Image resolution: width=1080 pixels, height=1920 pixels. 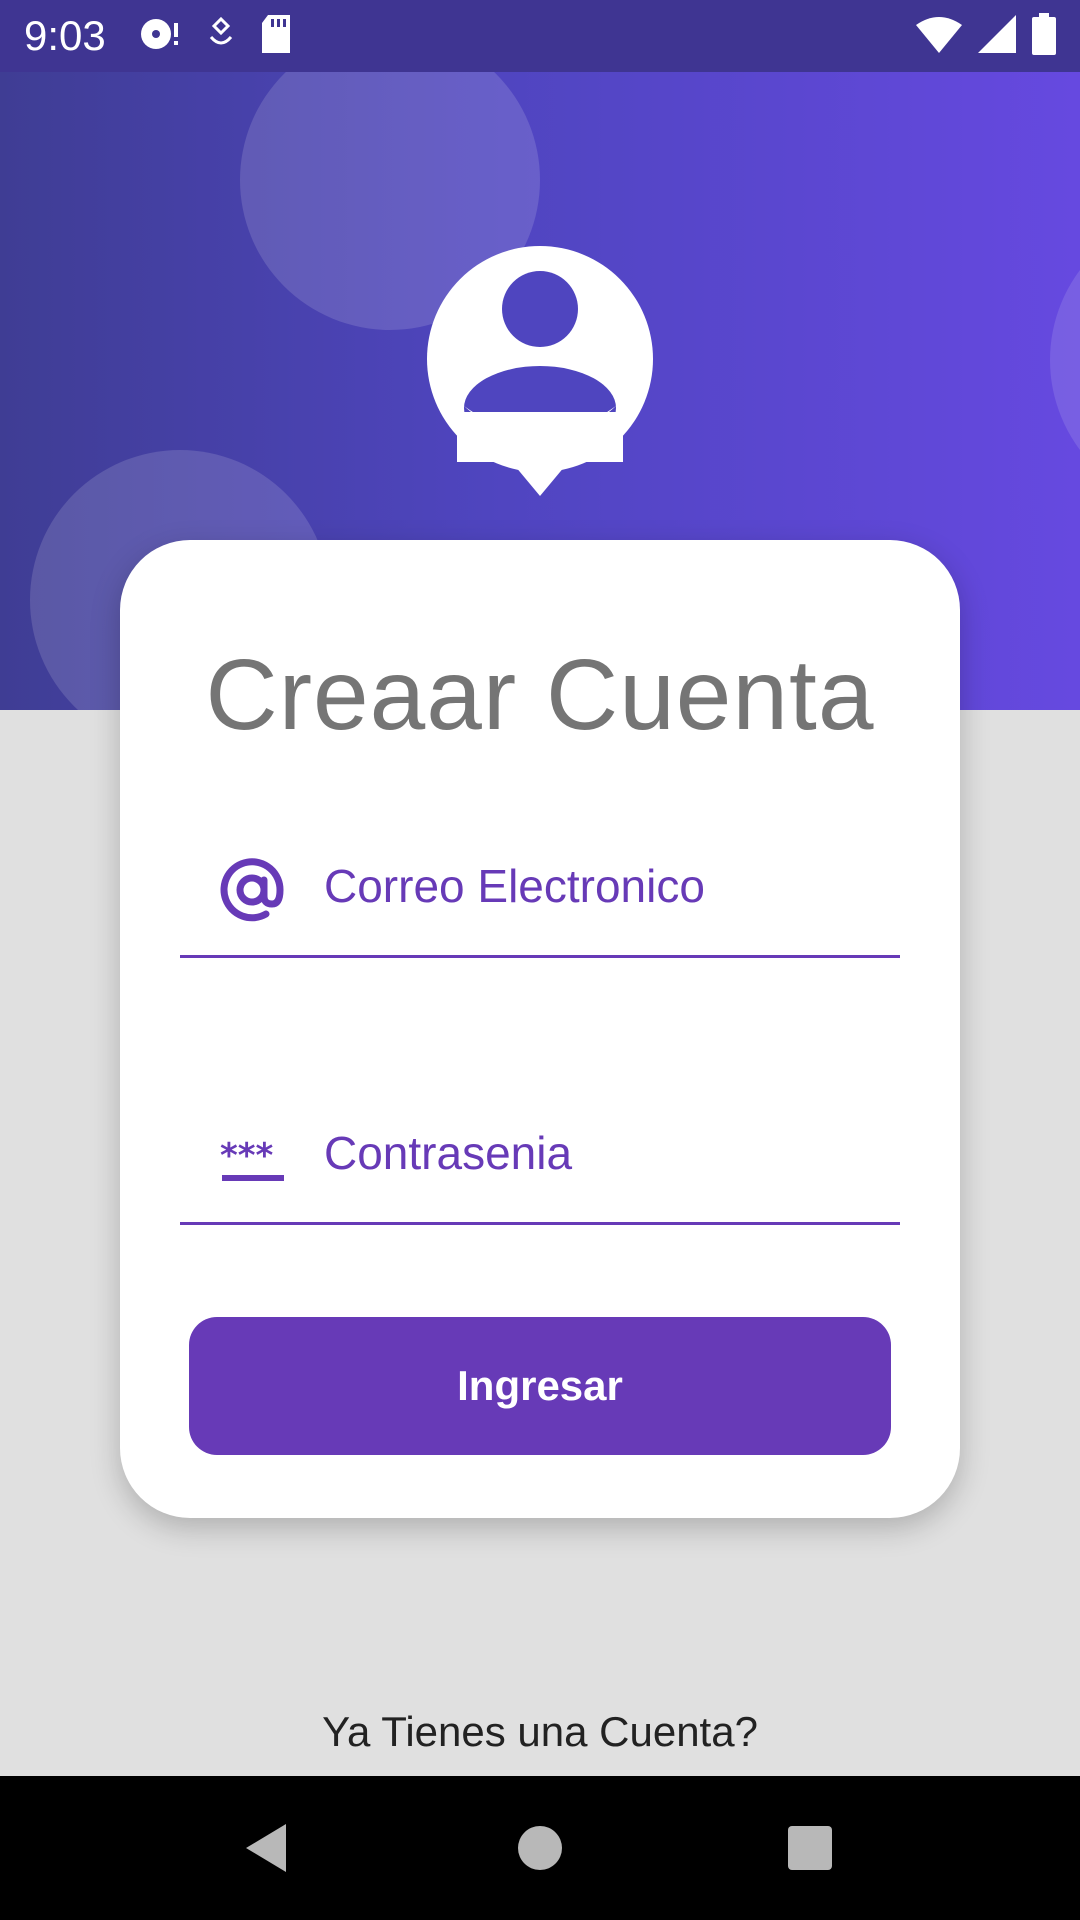 I want to click on password-icon: ***, so click(x=252, y=1157).